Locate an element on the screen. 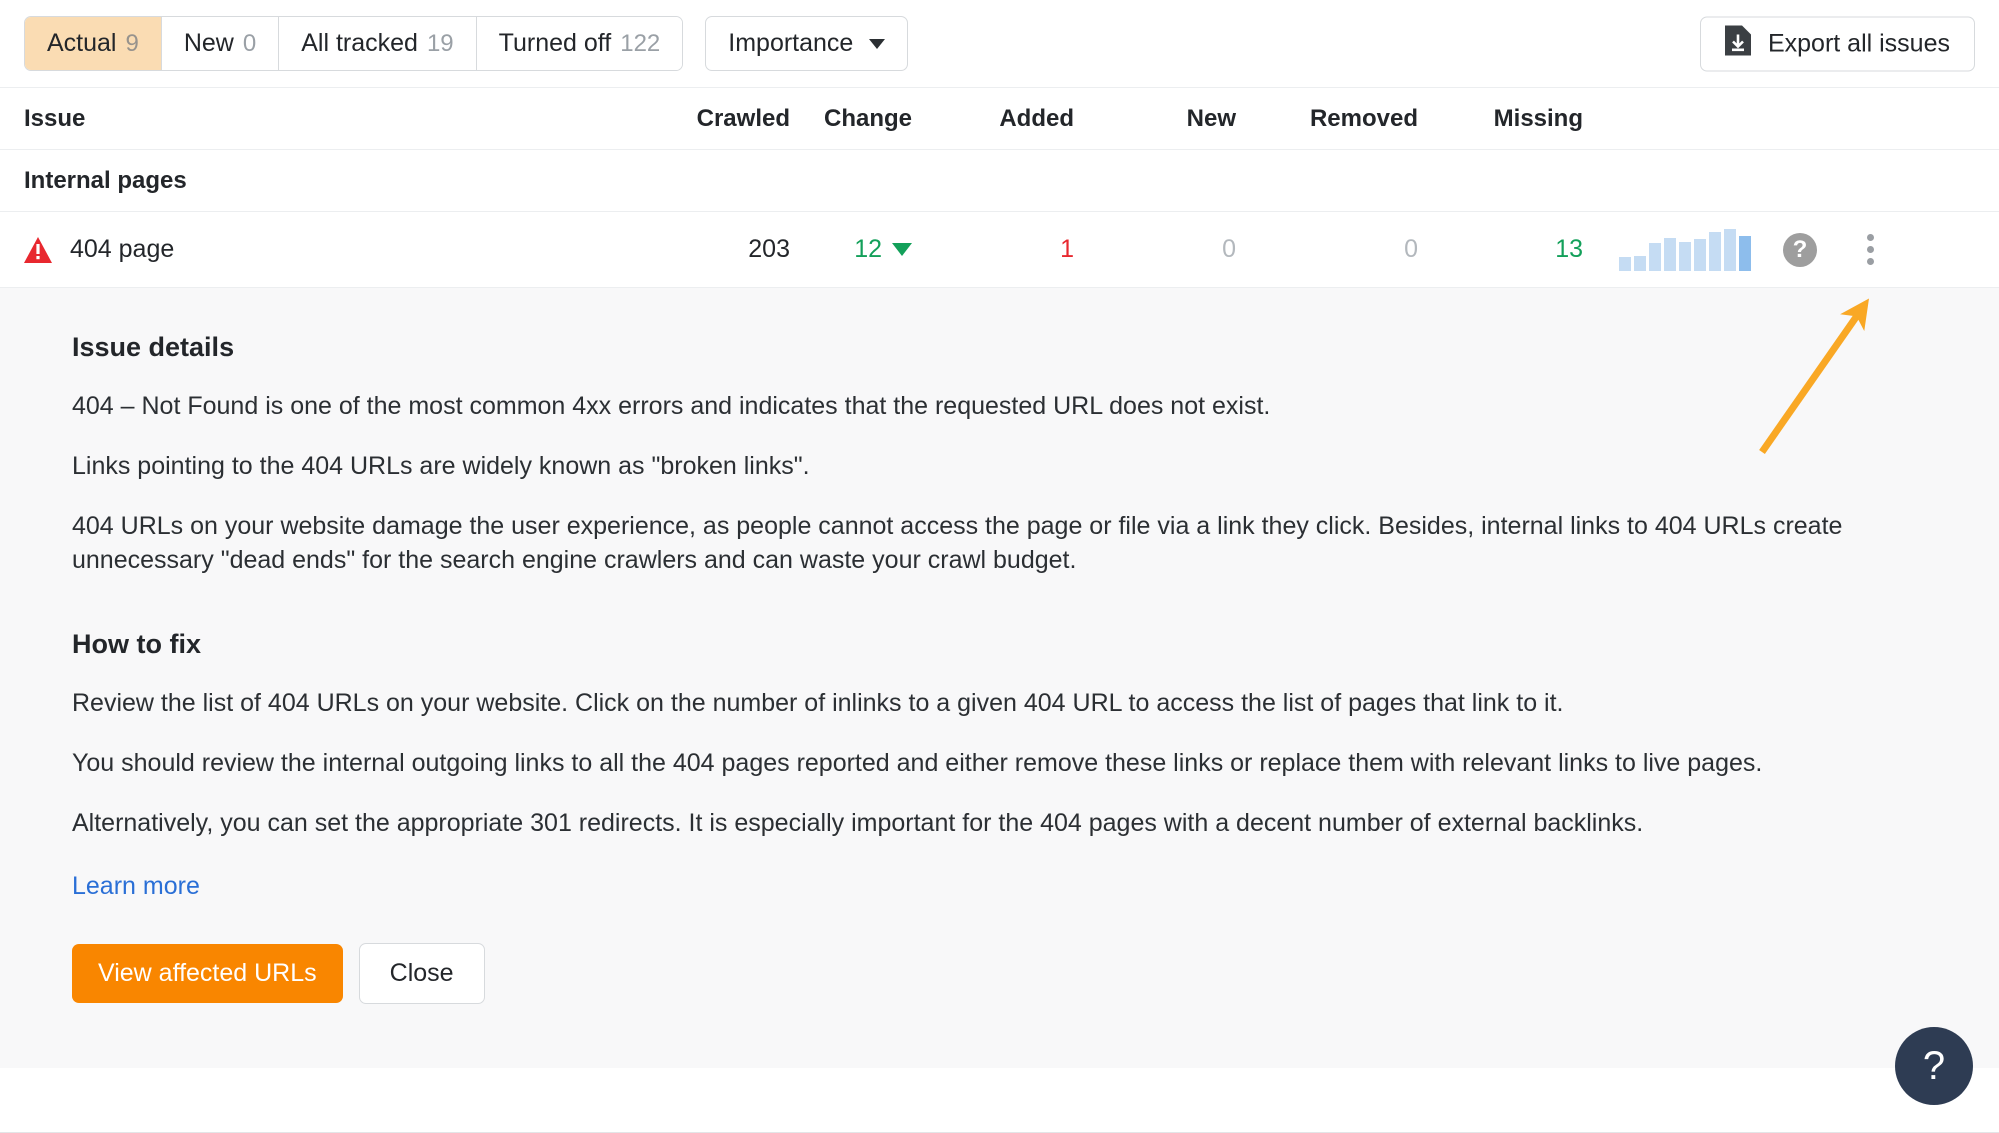 This screenshot has width=1999, height=1133. support-help-button: ? is located at coordinates (1934, 1066).